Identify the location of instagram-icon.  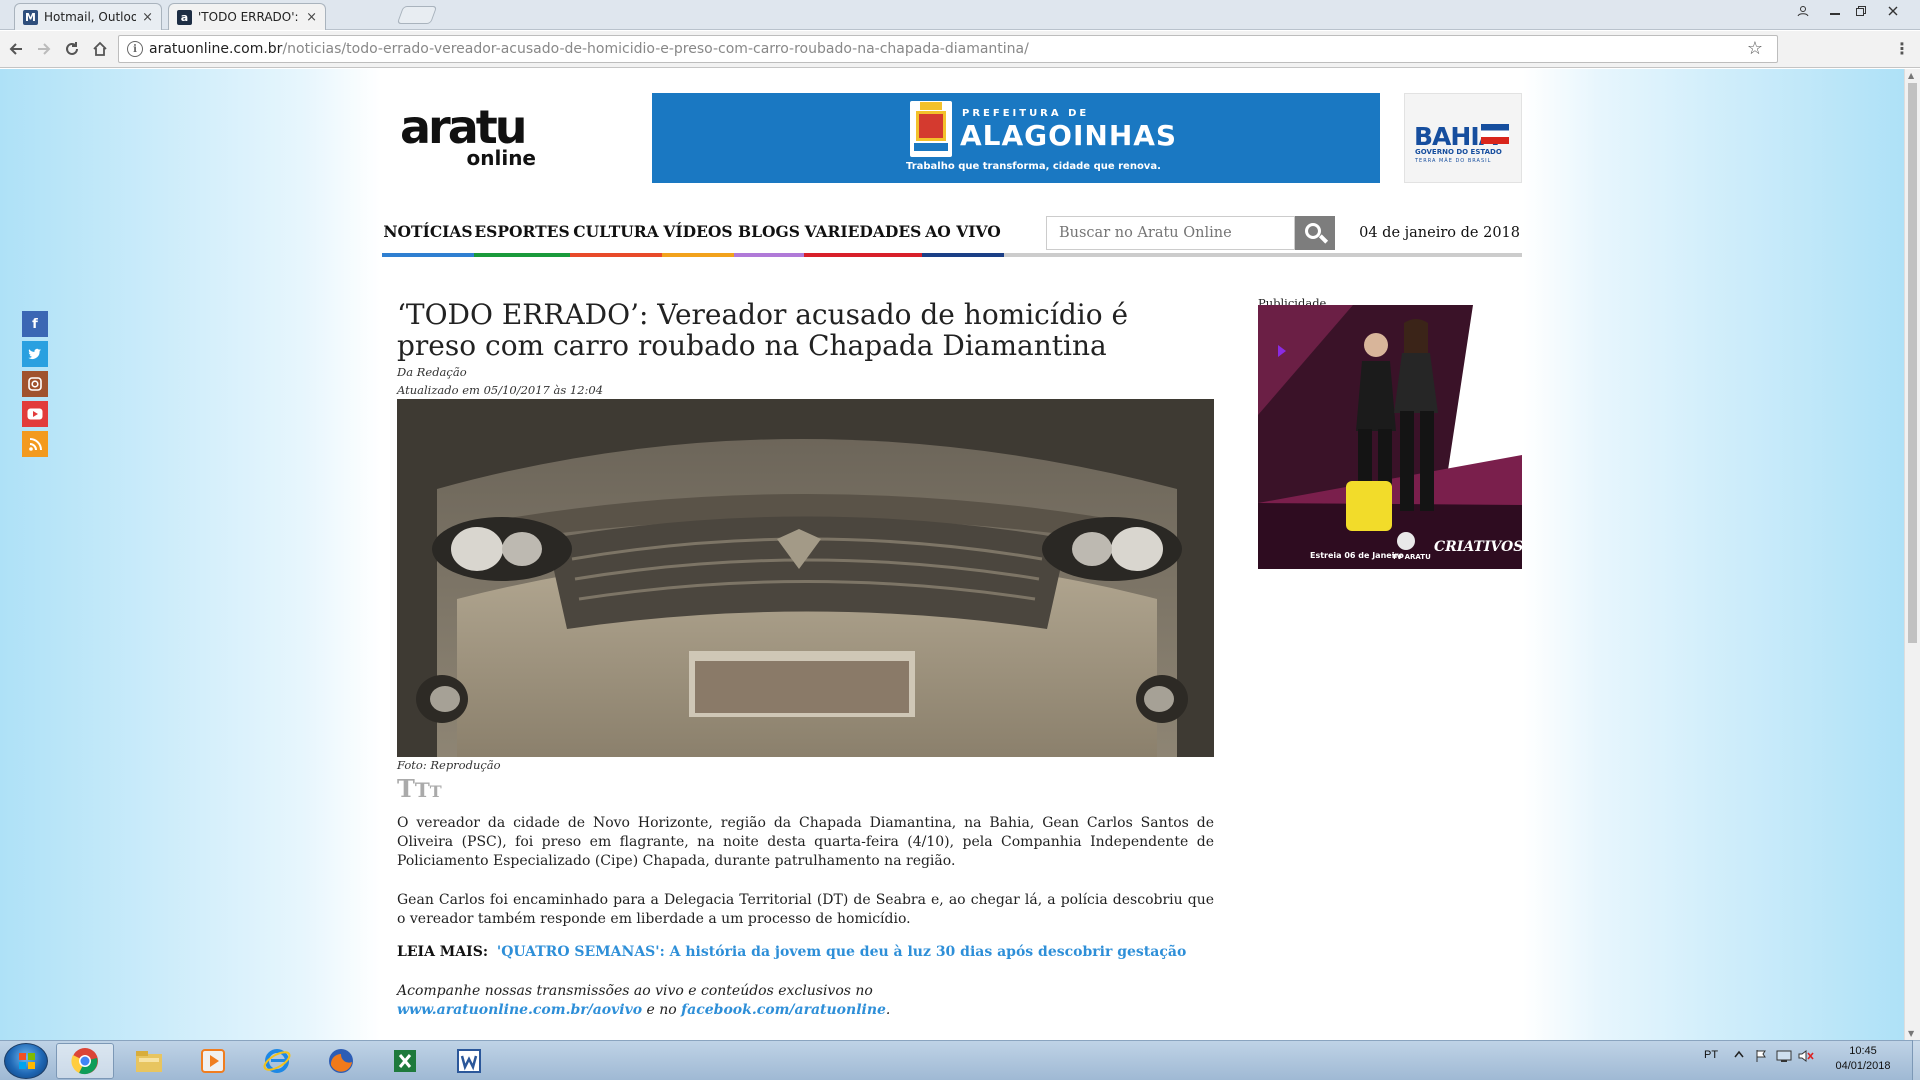
(35, 384).